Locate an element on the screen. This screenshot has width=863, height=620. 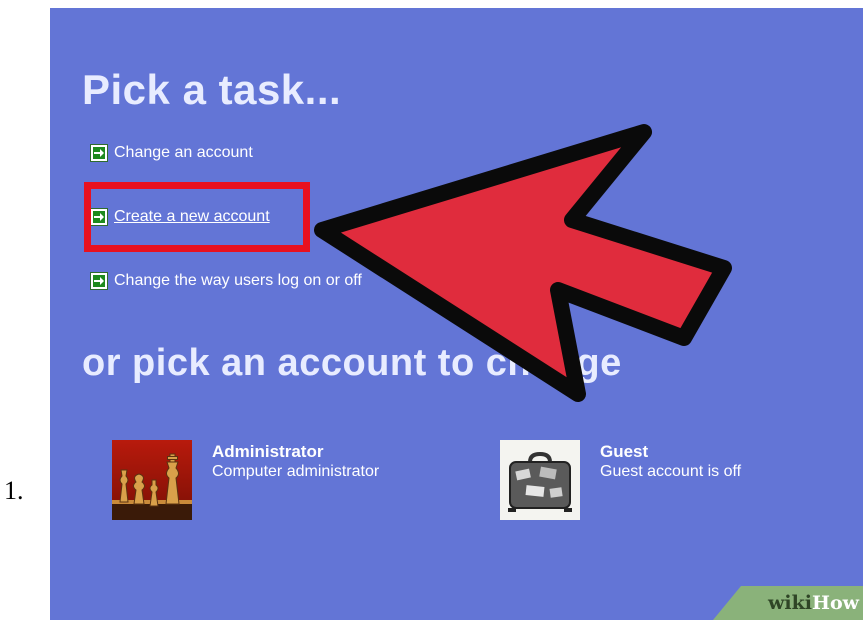
change-account-link: Change an account is located at coordinates (171, 153).